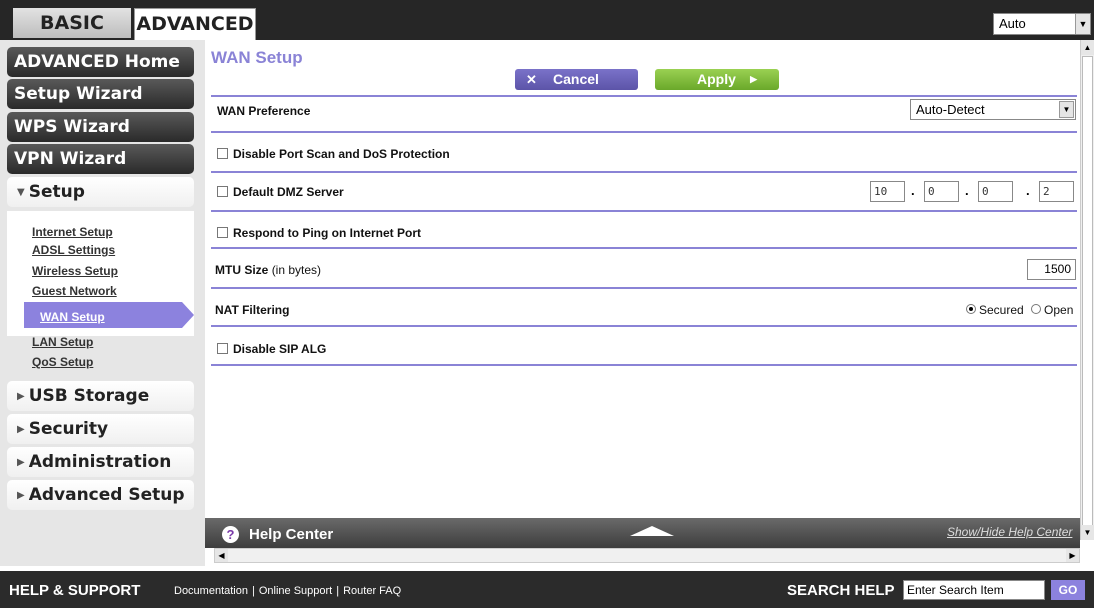 The height and width of the screenshot is (608, 1094). Describe the element at coordinates (72, 317) in the screenshot. I see `submenu-wan-setup: WAN Setup` at that location.